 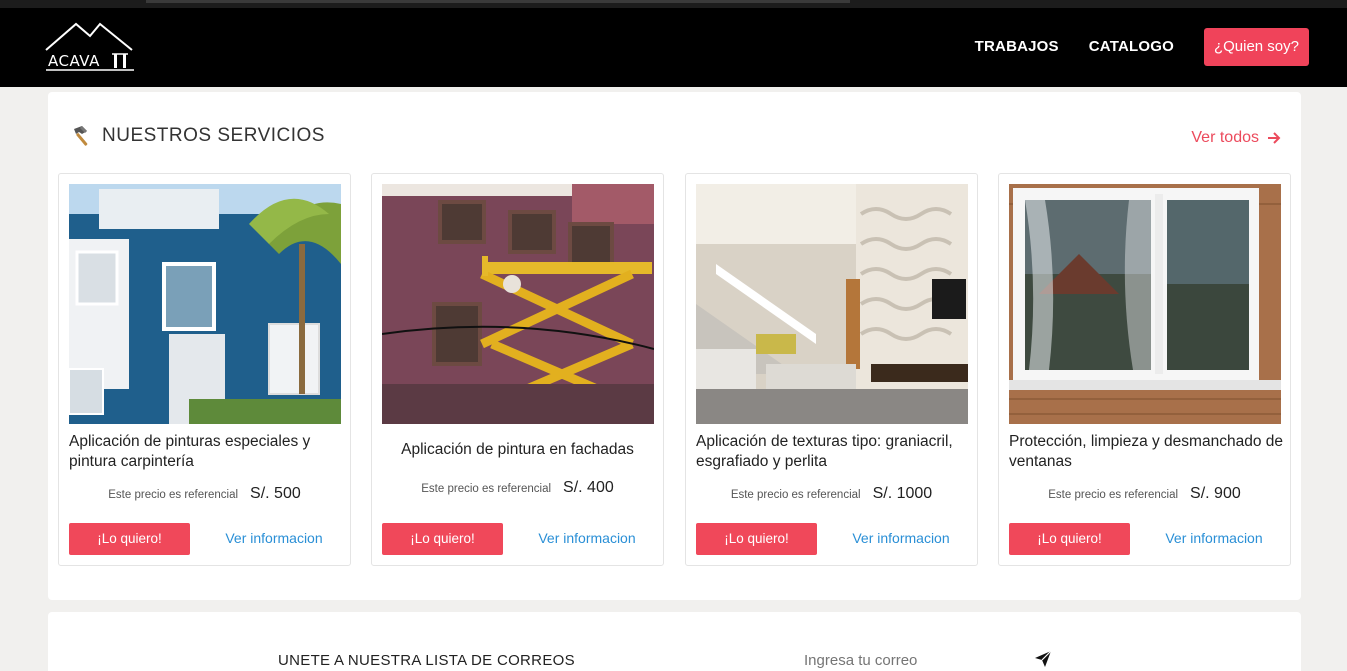 I want to click on price-value: S/. 500, so click(x=275, y=493).